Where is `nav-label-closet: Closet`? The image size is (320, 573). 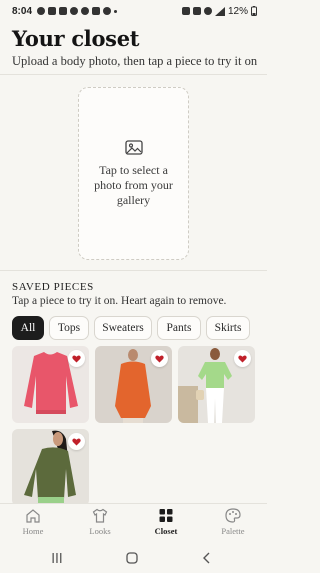
nav-label-closet: Closet is located at coordinates (166, 531).